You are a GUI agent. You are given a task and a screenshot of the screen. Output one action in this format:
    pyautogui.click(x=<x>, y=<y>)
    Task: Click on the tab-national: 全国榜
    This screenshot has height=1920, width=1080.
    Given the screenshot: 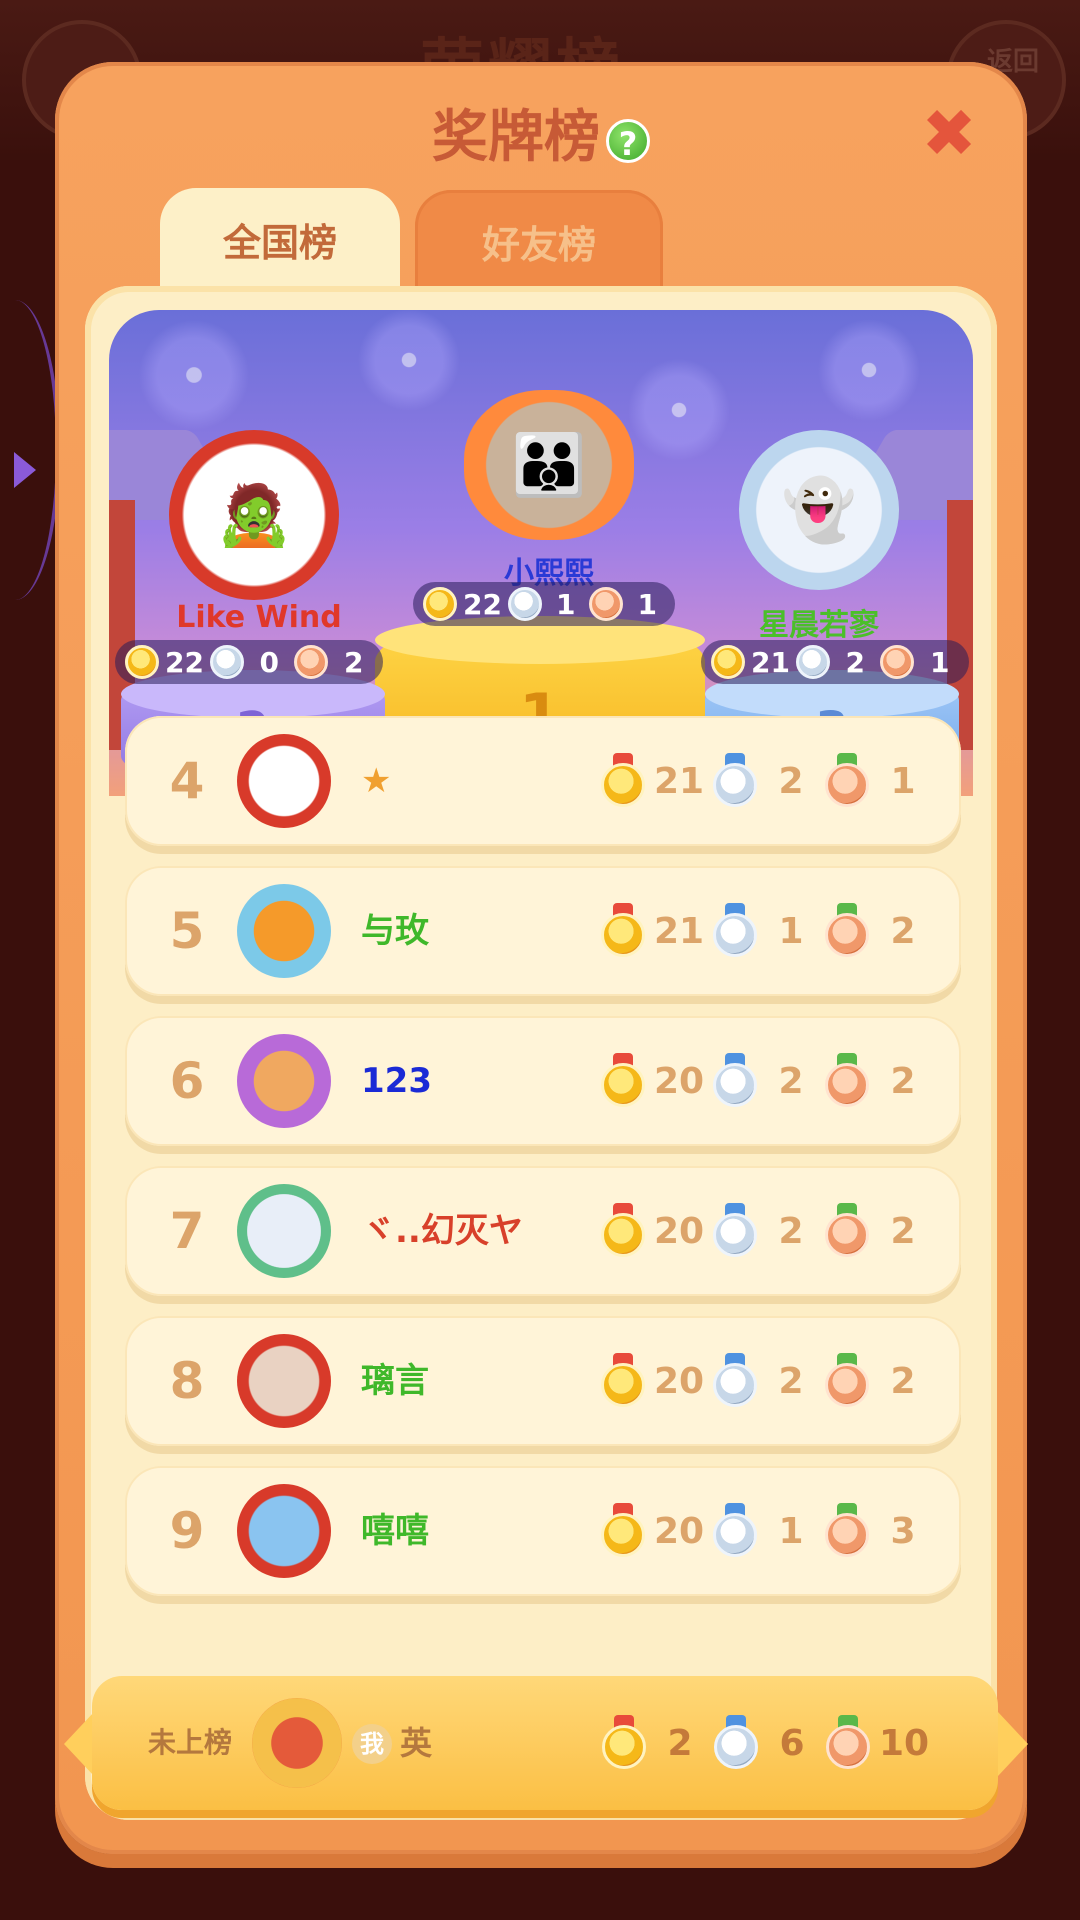 What is the action you would take?
    pyautogui.click(x=280, y=243)
    